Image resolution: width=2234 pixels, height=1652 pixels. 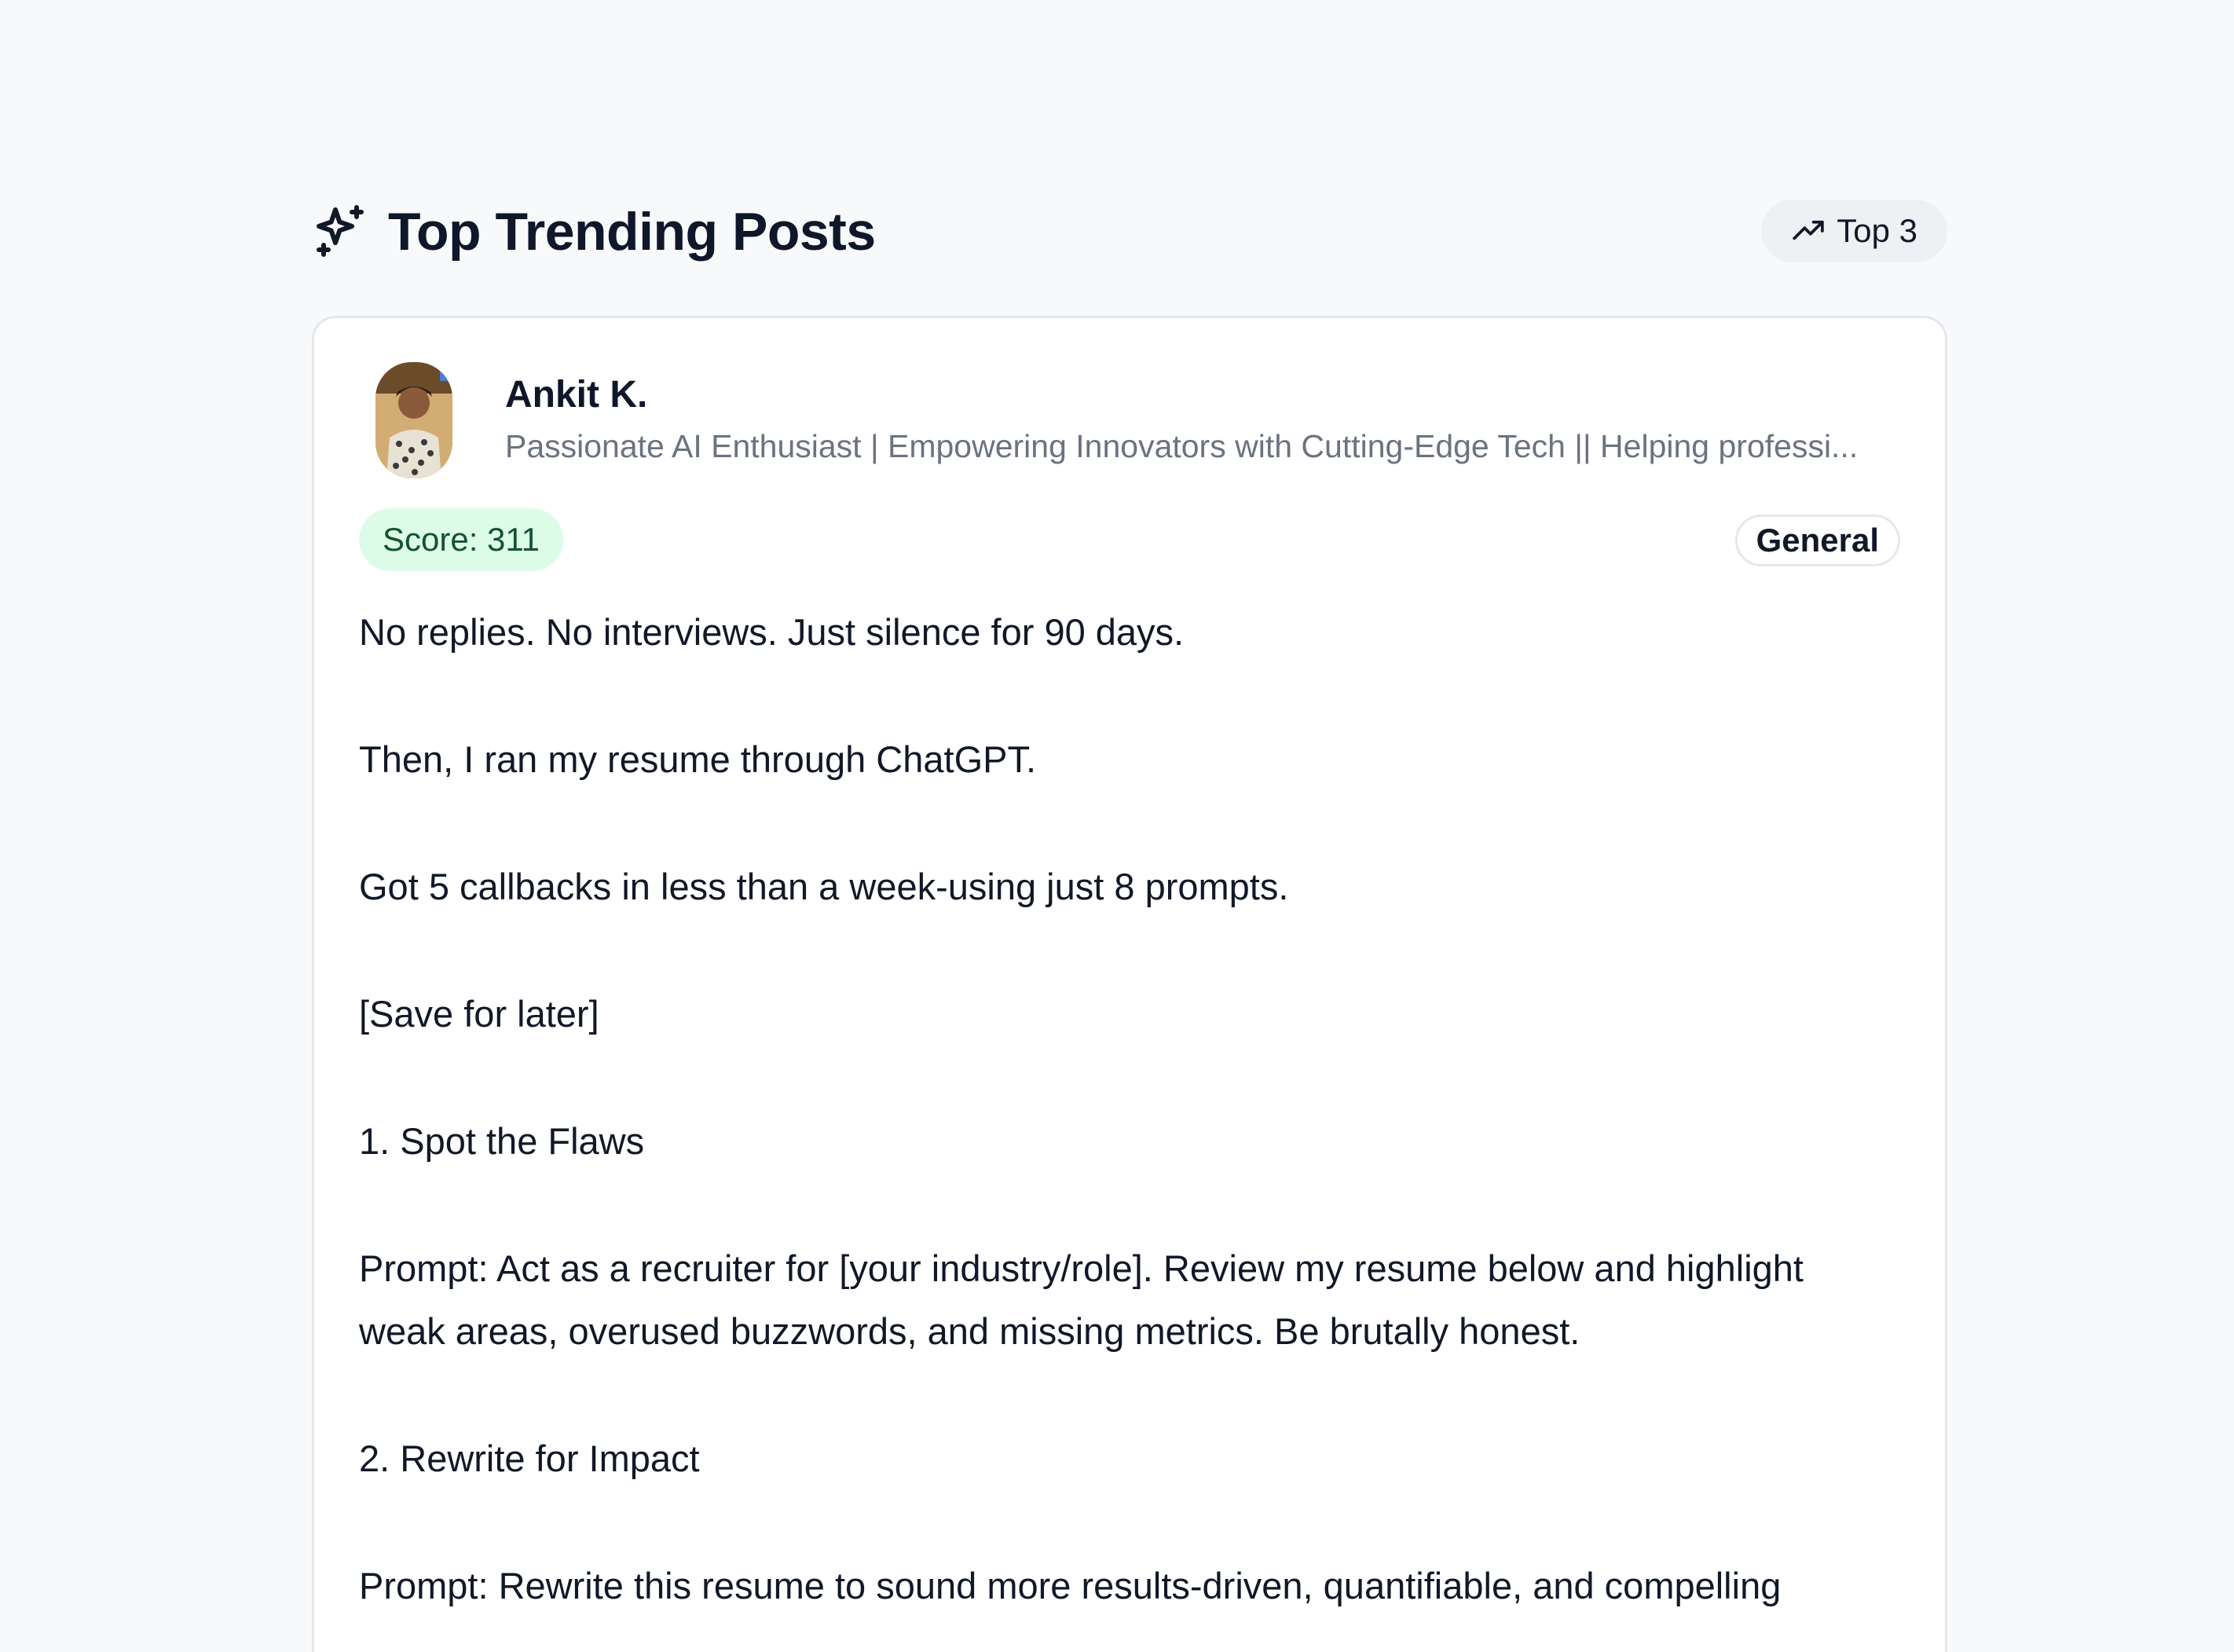 I want to click on top-count-badge: Top 3, so click(x=1854, y=231).